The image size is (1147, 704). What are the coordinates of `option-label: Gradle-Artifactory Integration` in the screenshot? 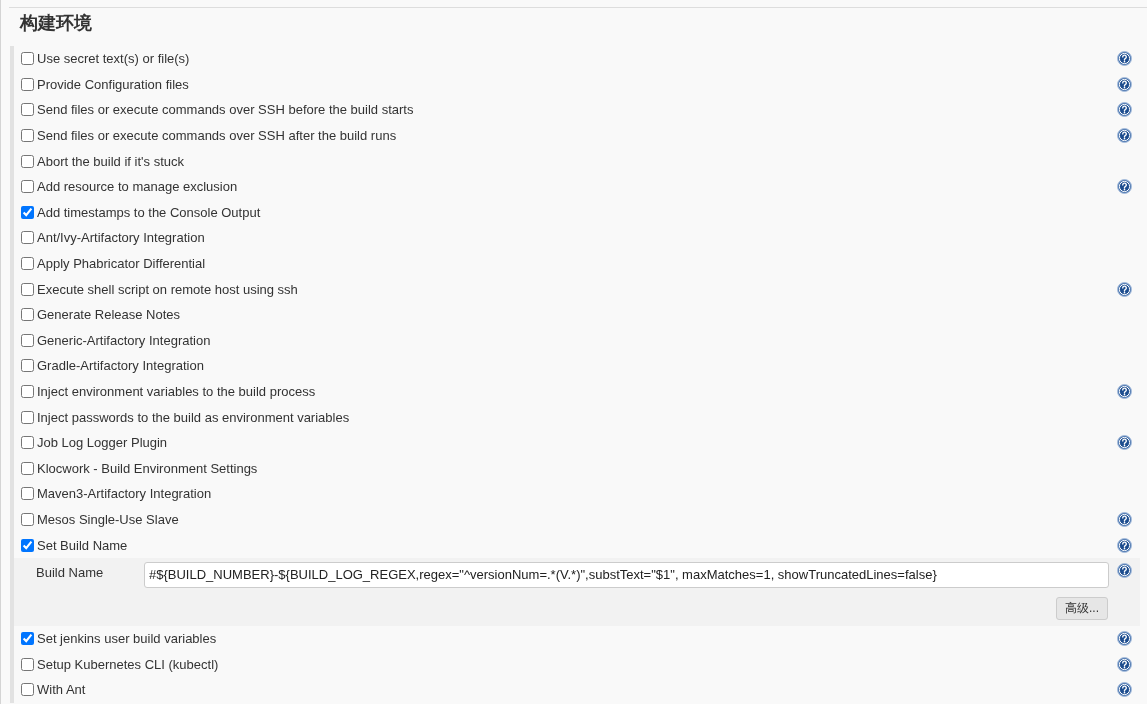 It's located at (120, 366).